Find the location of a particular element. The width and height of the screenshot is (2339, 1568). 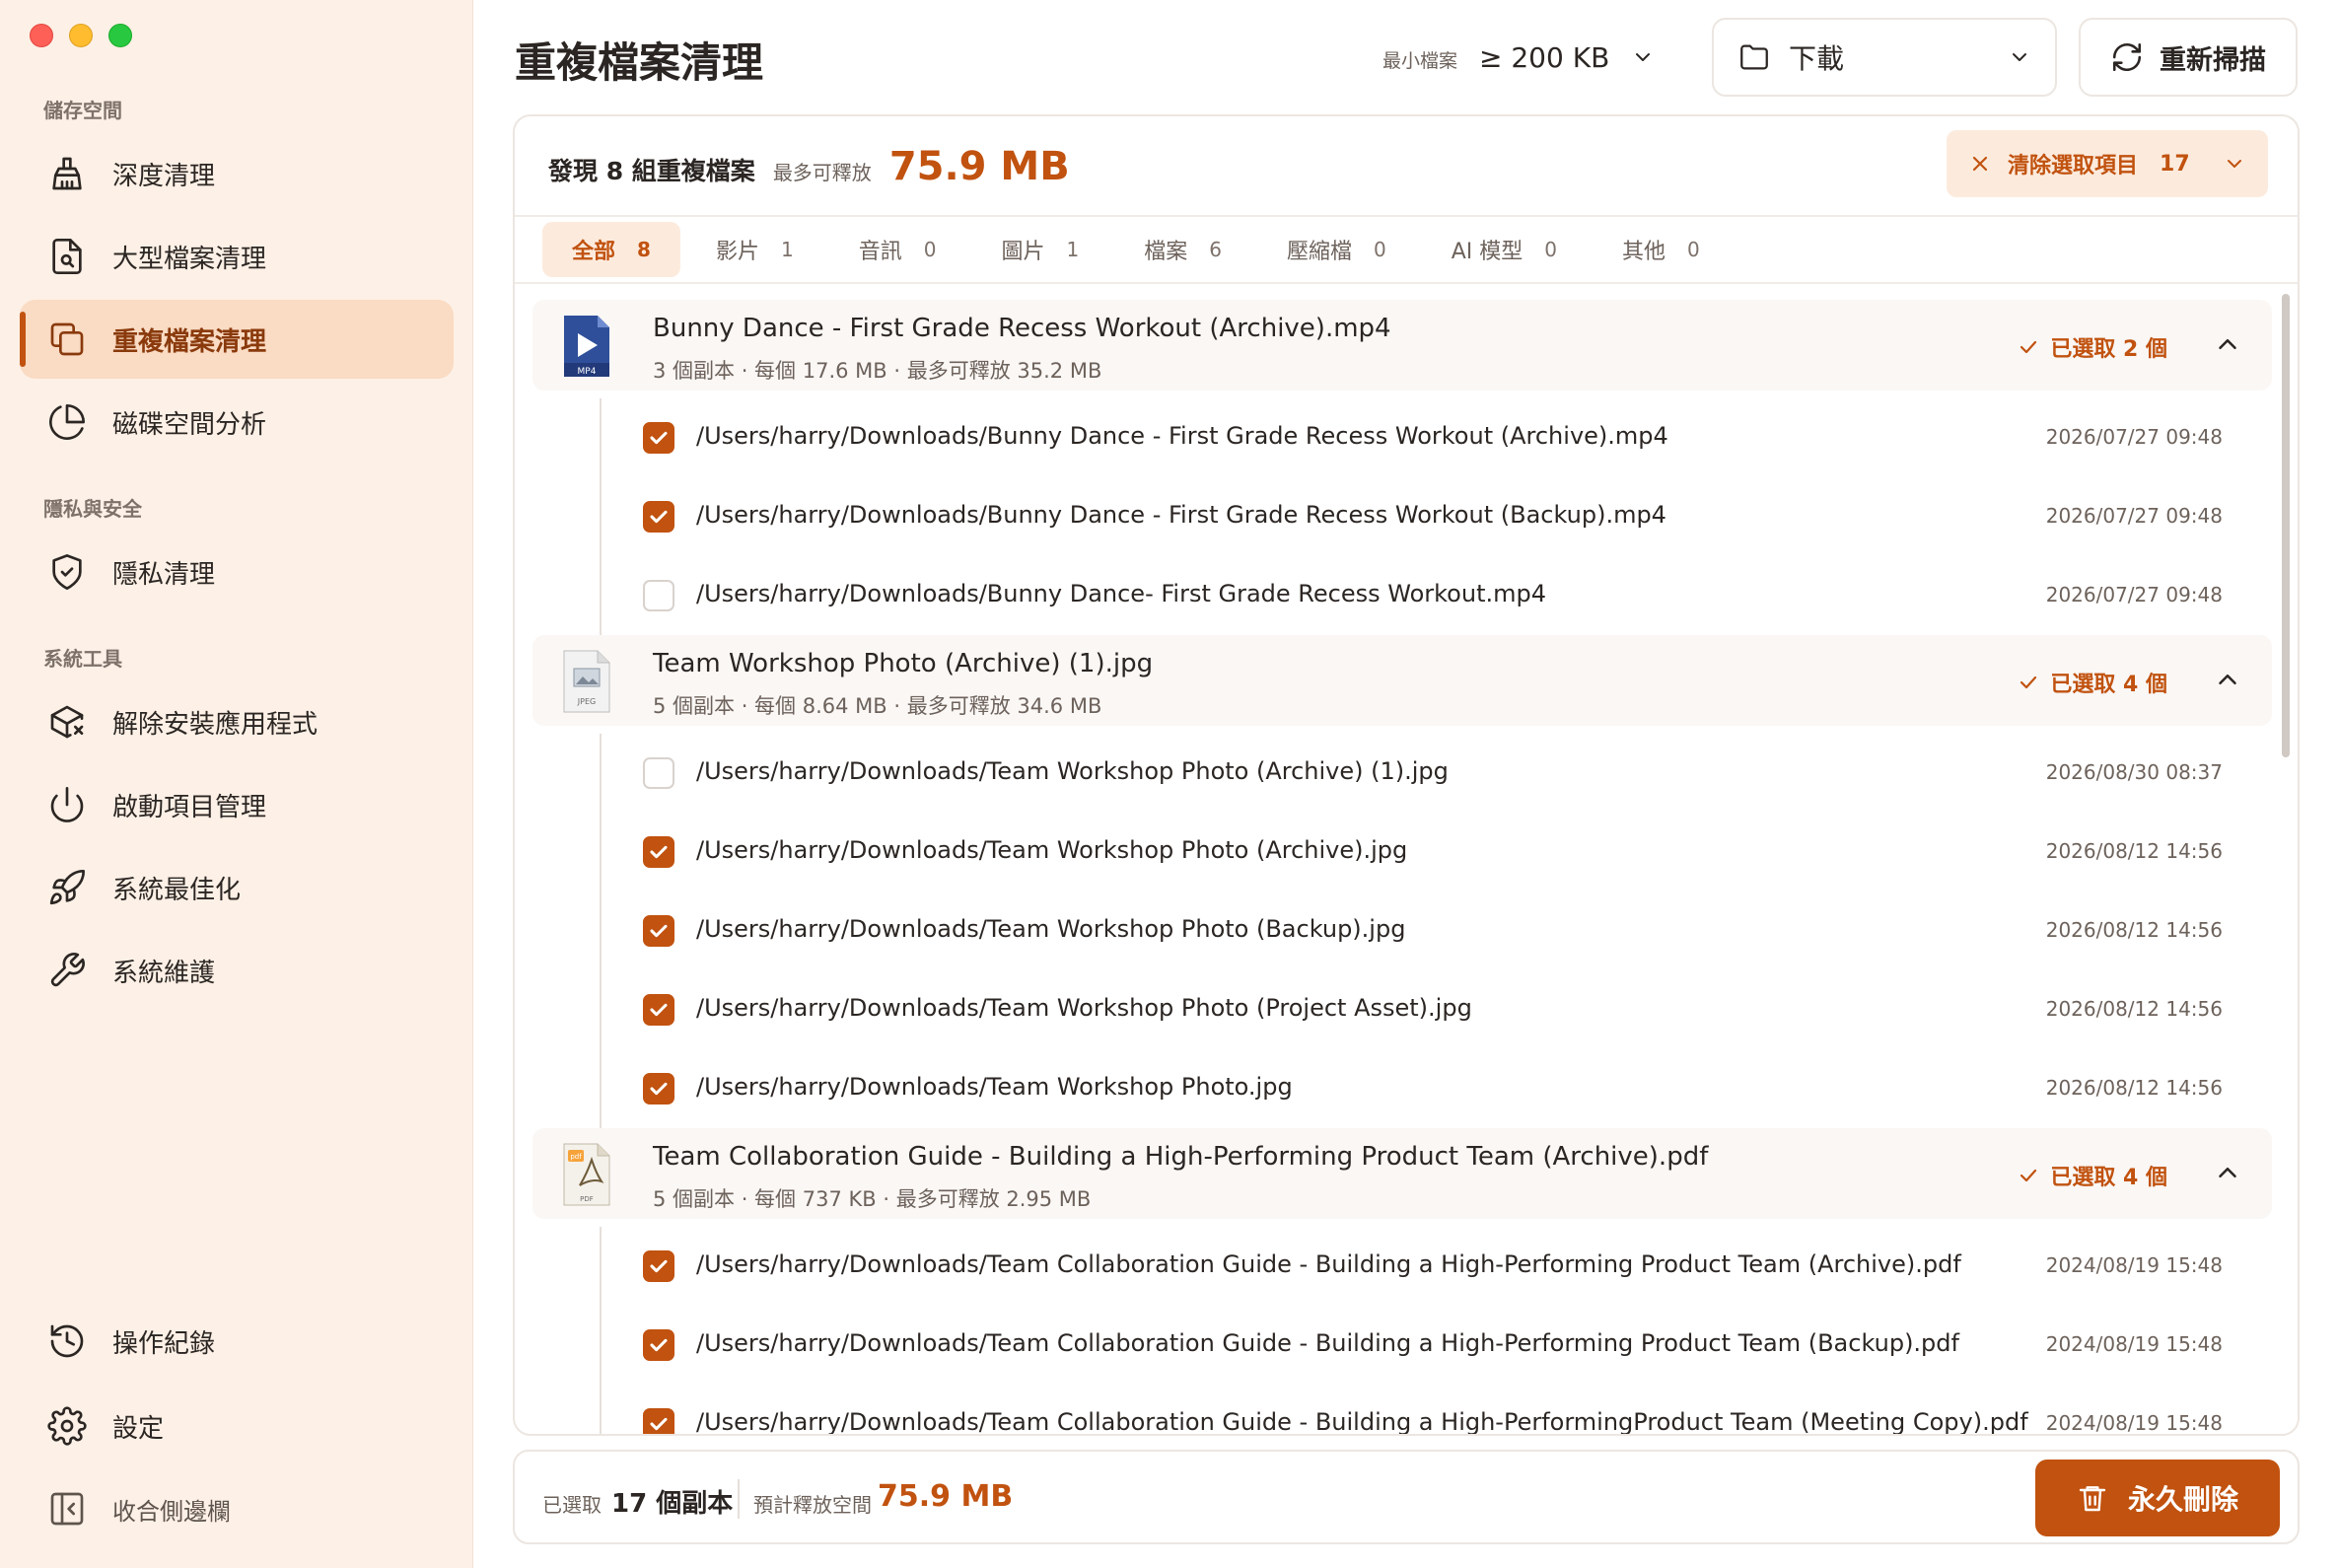

close-window-button is located at coordinates (41, 35).